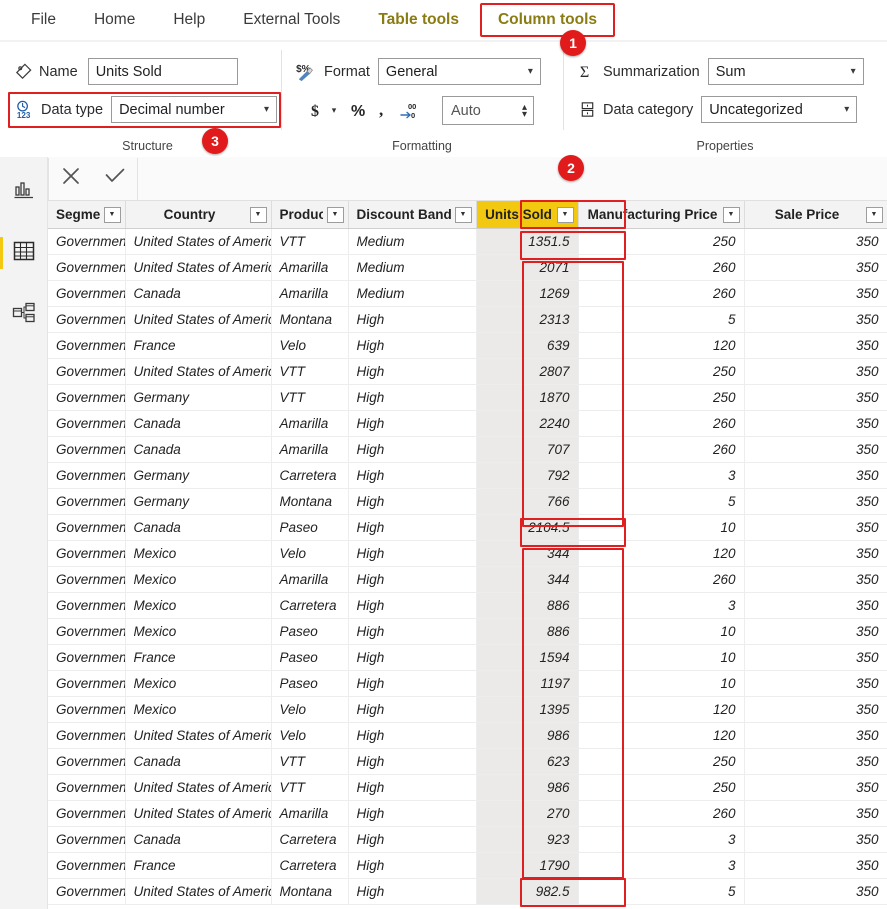  I want to click on tab-external-tools: External Tools, so click(291, 20).